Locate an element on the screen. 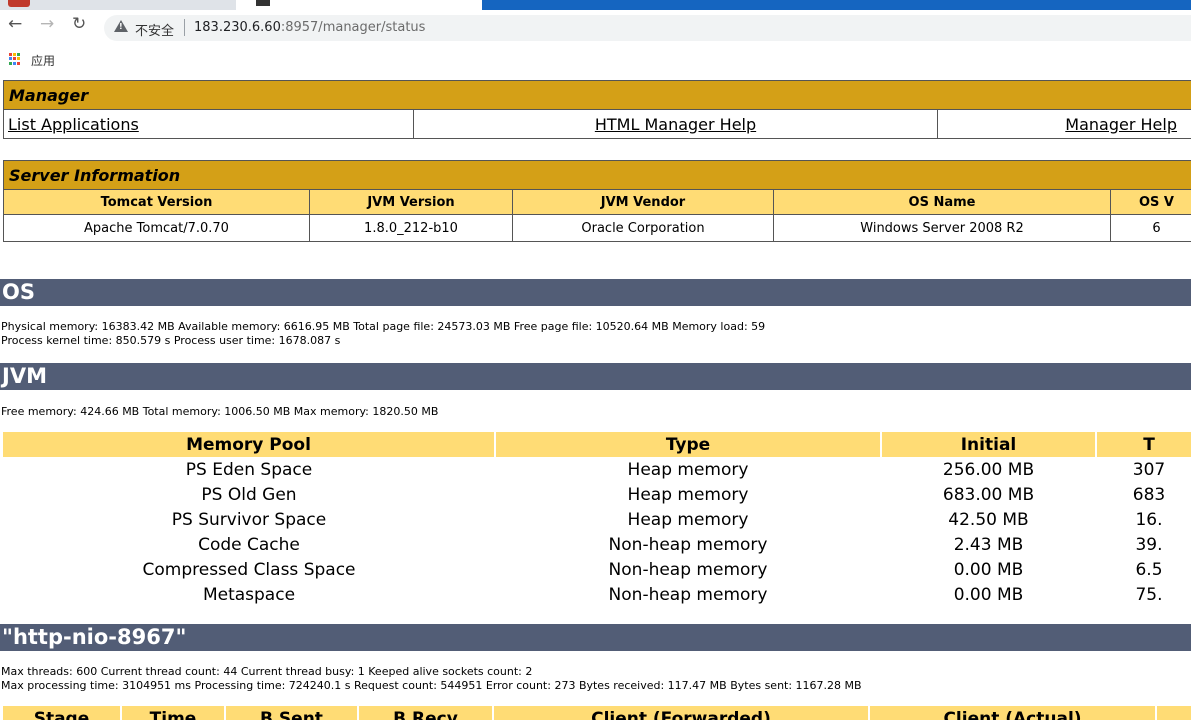  bookmarks-bar is located at coordinates (595, 60).